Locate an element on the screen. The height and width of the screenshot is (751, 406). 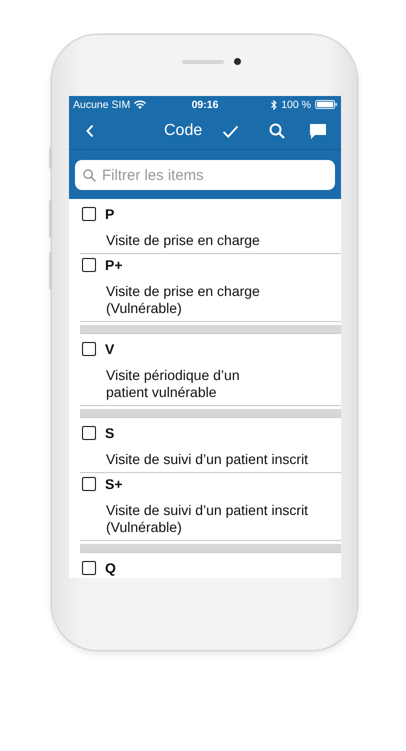
list-item: S+ Visite de suivi d’un patient inscrit (Vulnérable) is located at coordinates (210, 507).